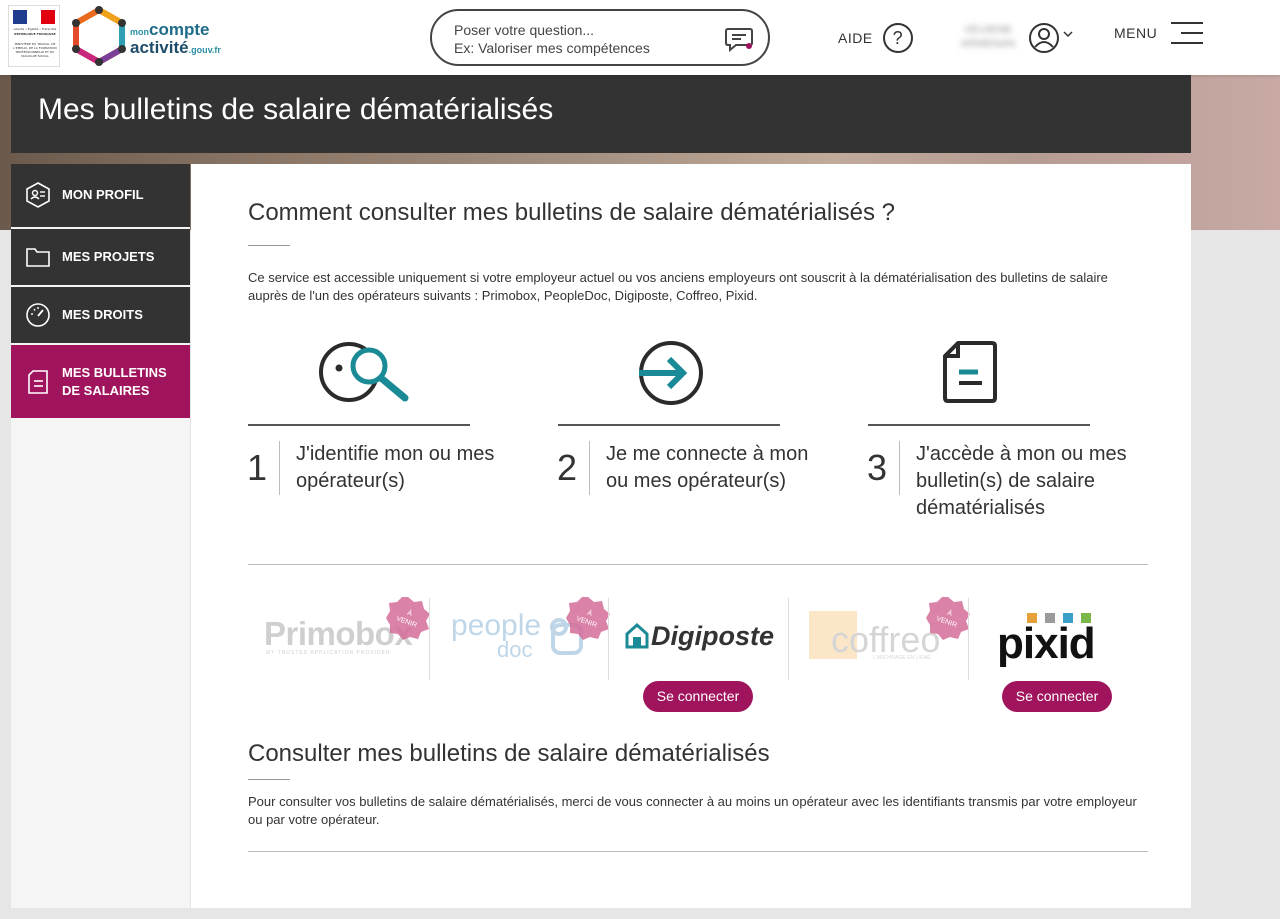 The image size is (1280, 919). Describe the element at coordinates (257, 467) in the screenshot. I see `step-1-number: 1` at that location.